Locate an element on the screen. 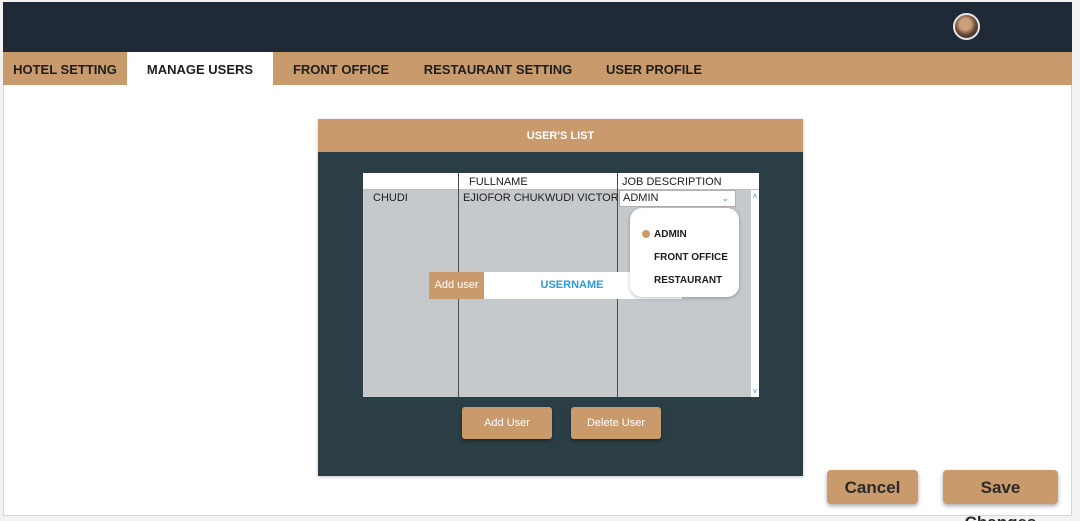  job-select-value: ADMIN is located at coordinates (641, 198).